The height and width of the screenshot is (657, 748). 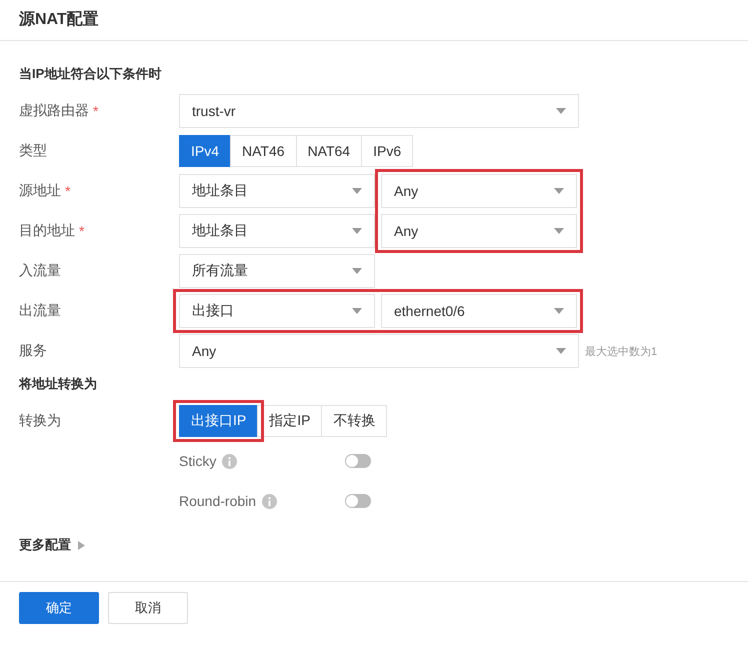 I want to click on dropdown: 出接口, so click(x=277, y=311).